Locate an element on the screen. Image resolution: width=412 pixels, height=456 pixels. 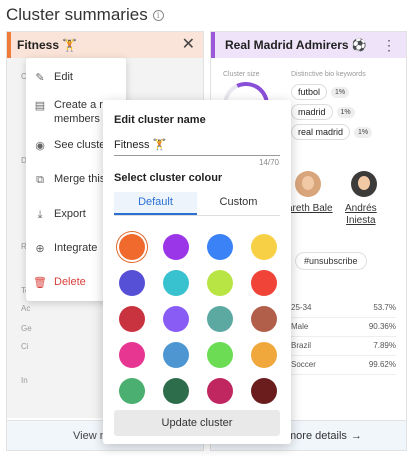
stat-row: 25-34 53.7% is located at coordinates (343, 310).